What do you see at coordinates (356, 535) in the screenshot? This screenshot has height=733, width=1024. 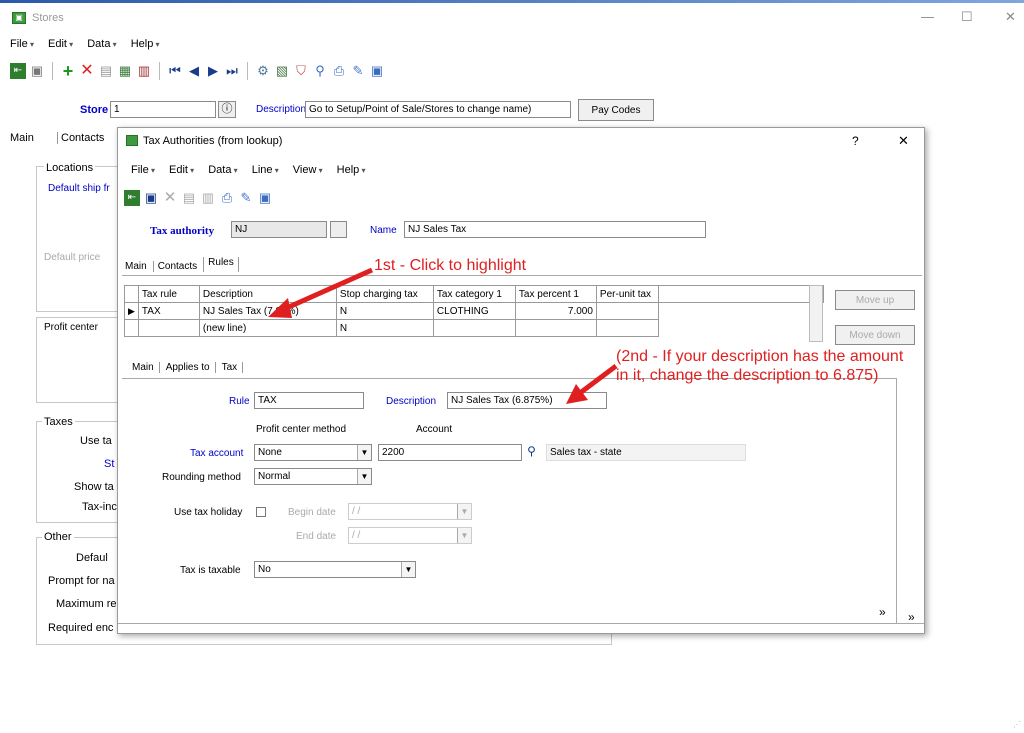 I see `end-date-value: / /` at bounding box center [356, 535].